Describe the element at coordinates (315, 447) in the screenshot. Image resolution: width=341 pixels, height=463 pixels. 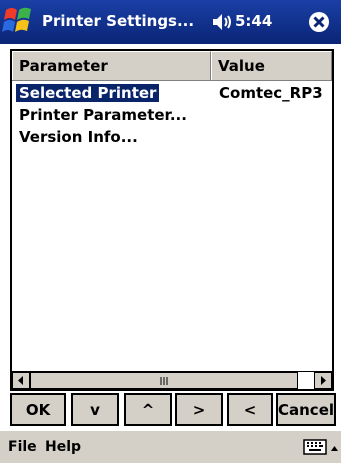
I see `keyboard-icon` at that location.